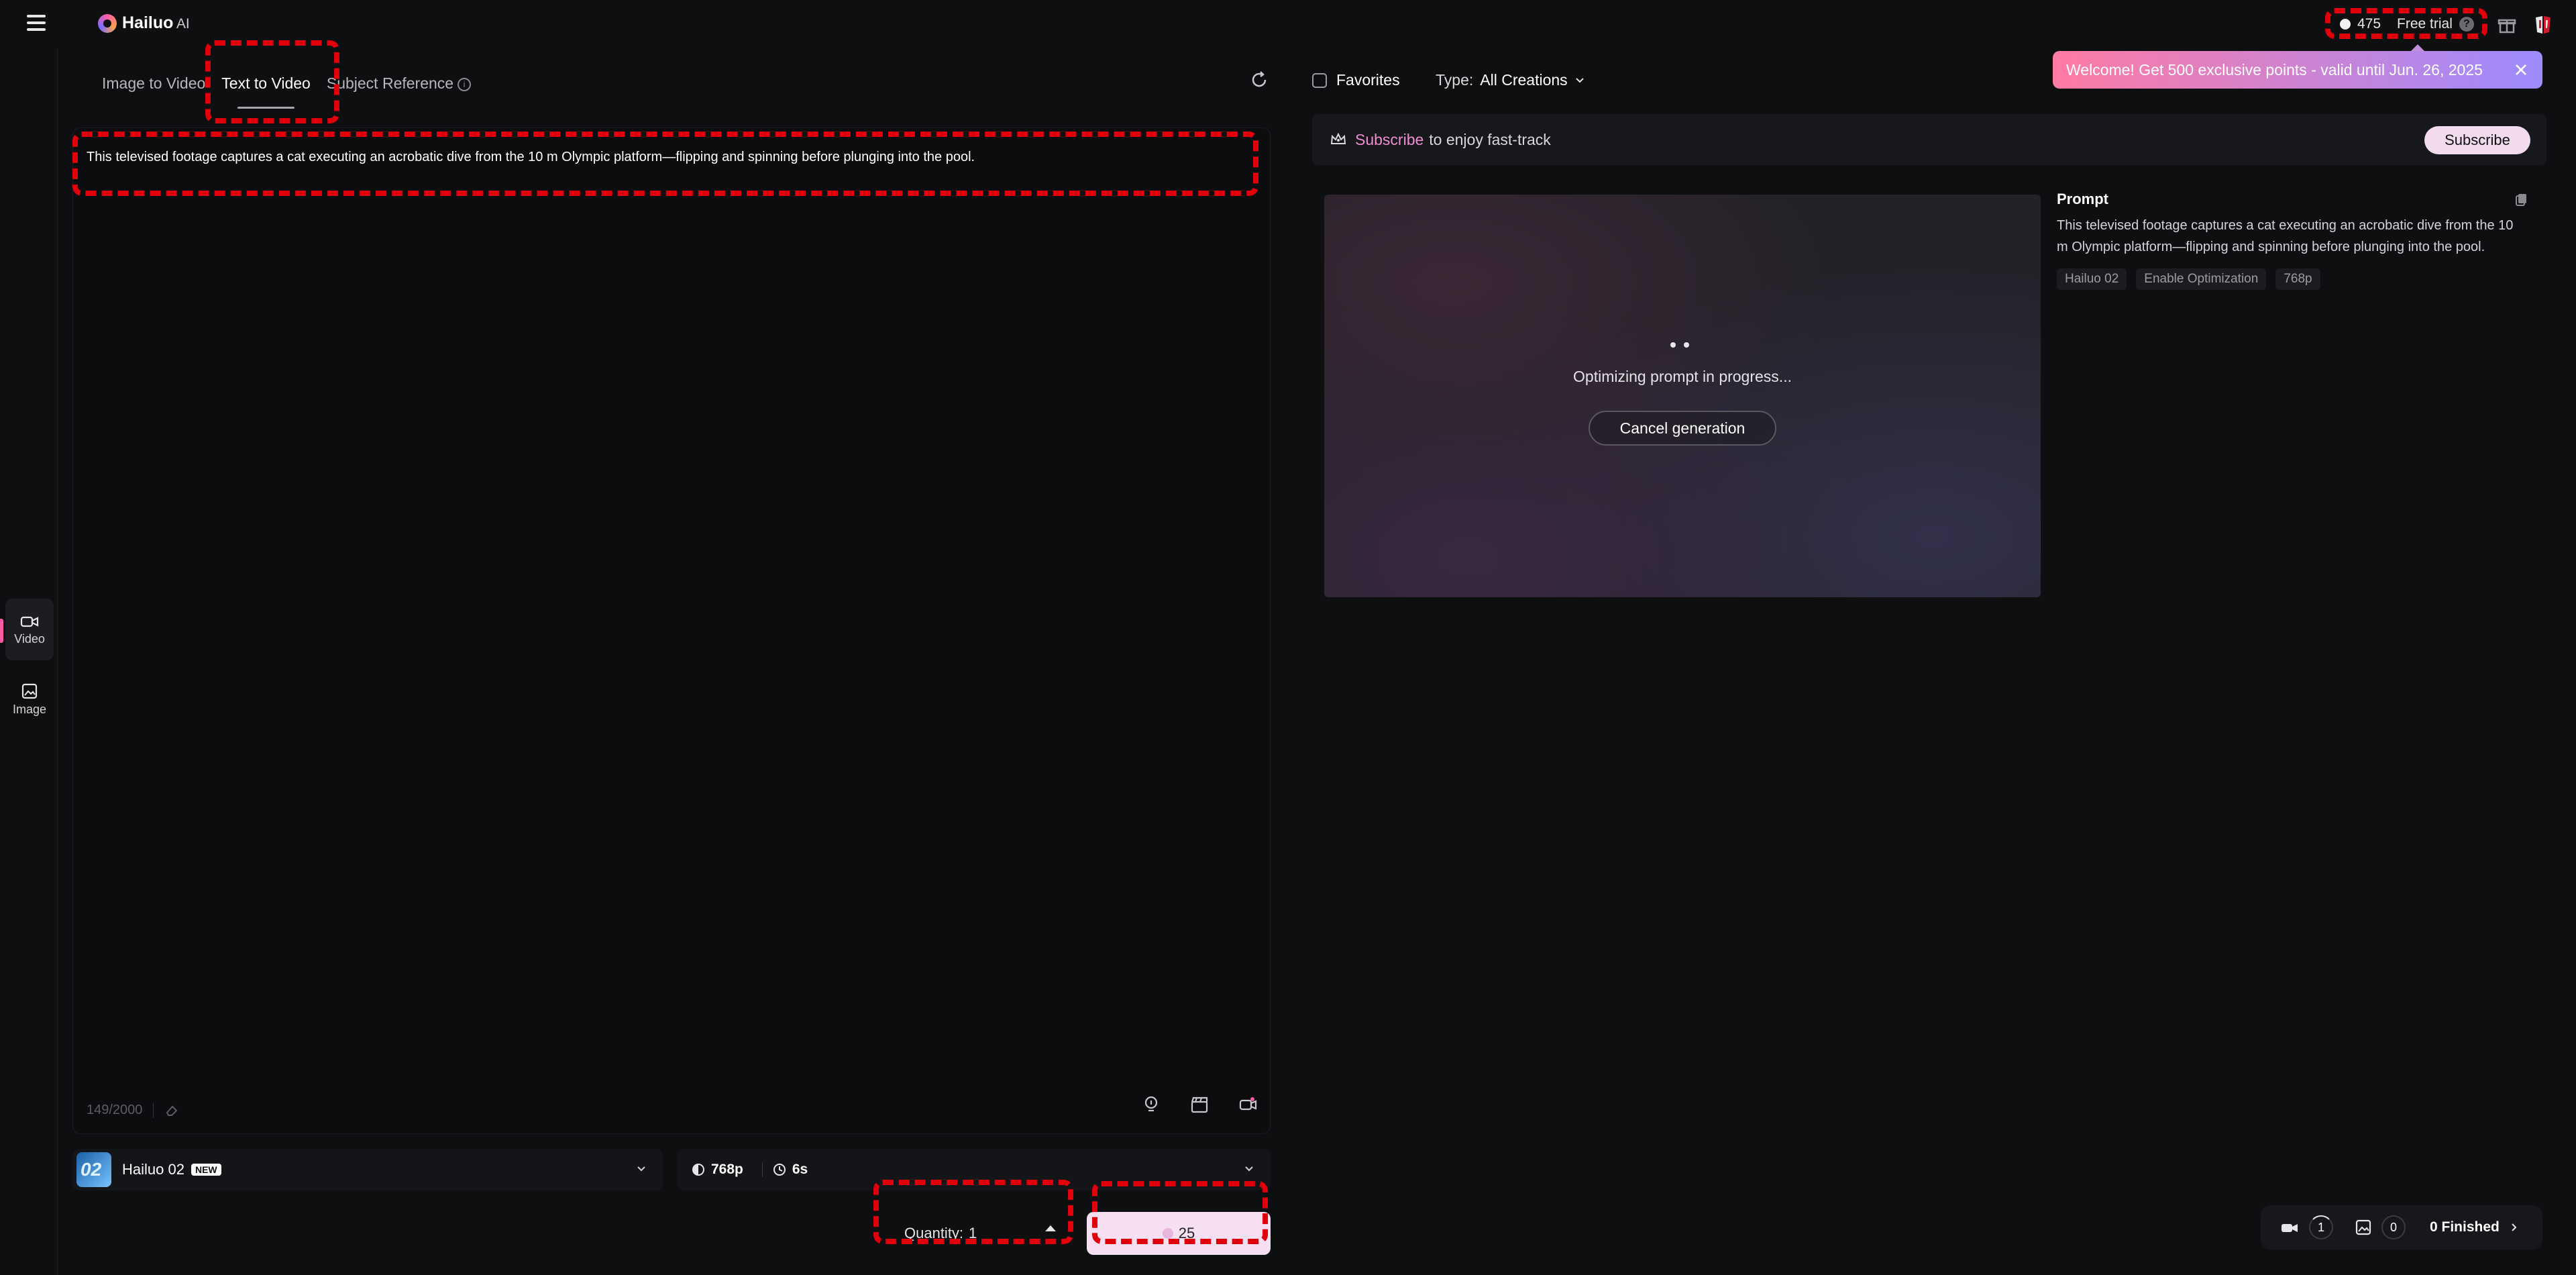 The width and height of the screenshot is (2576, 1275). What do you see at coordinates (2507, 25) in the screenshot?
I see `gift-icon` at bounding box center [2507, 25].